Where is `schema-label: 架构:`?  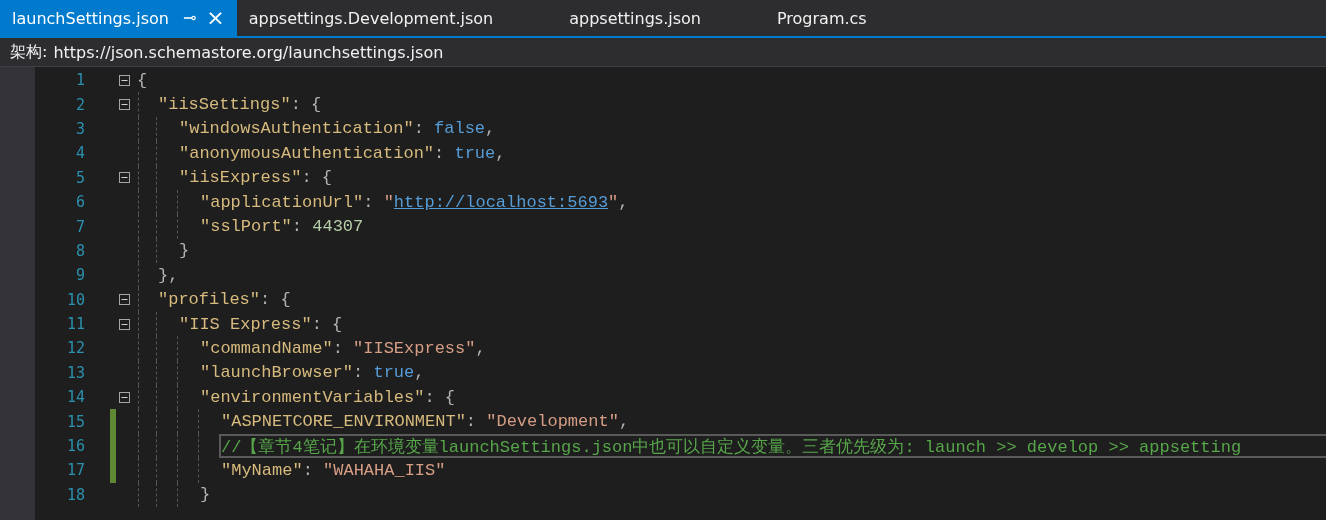
schema-label: 架构: is located at coordinates (29, 52).